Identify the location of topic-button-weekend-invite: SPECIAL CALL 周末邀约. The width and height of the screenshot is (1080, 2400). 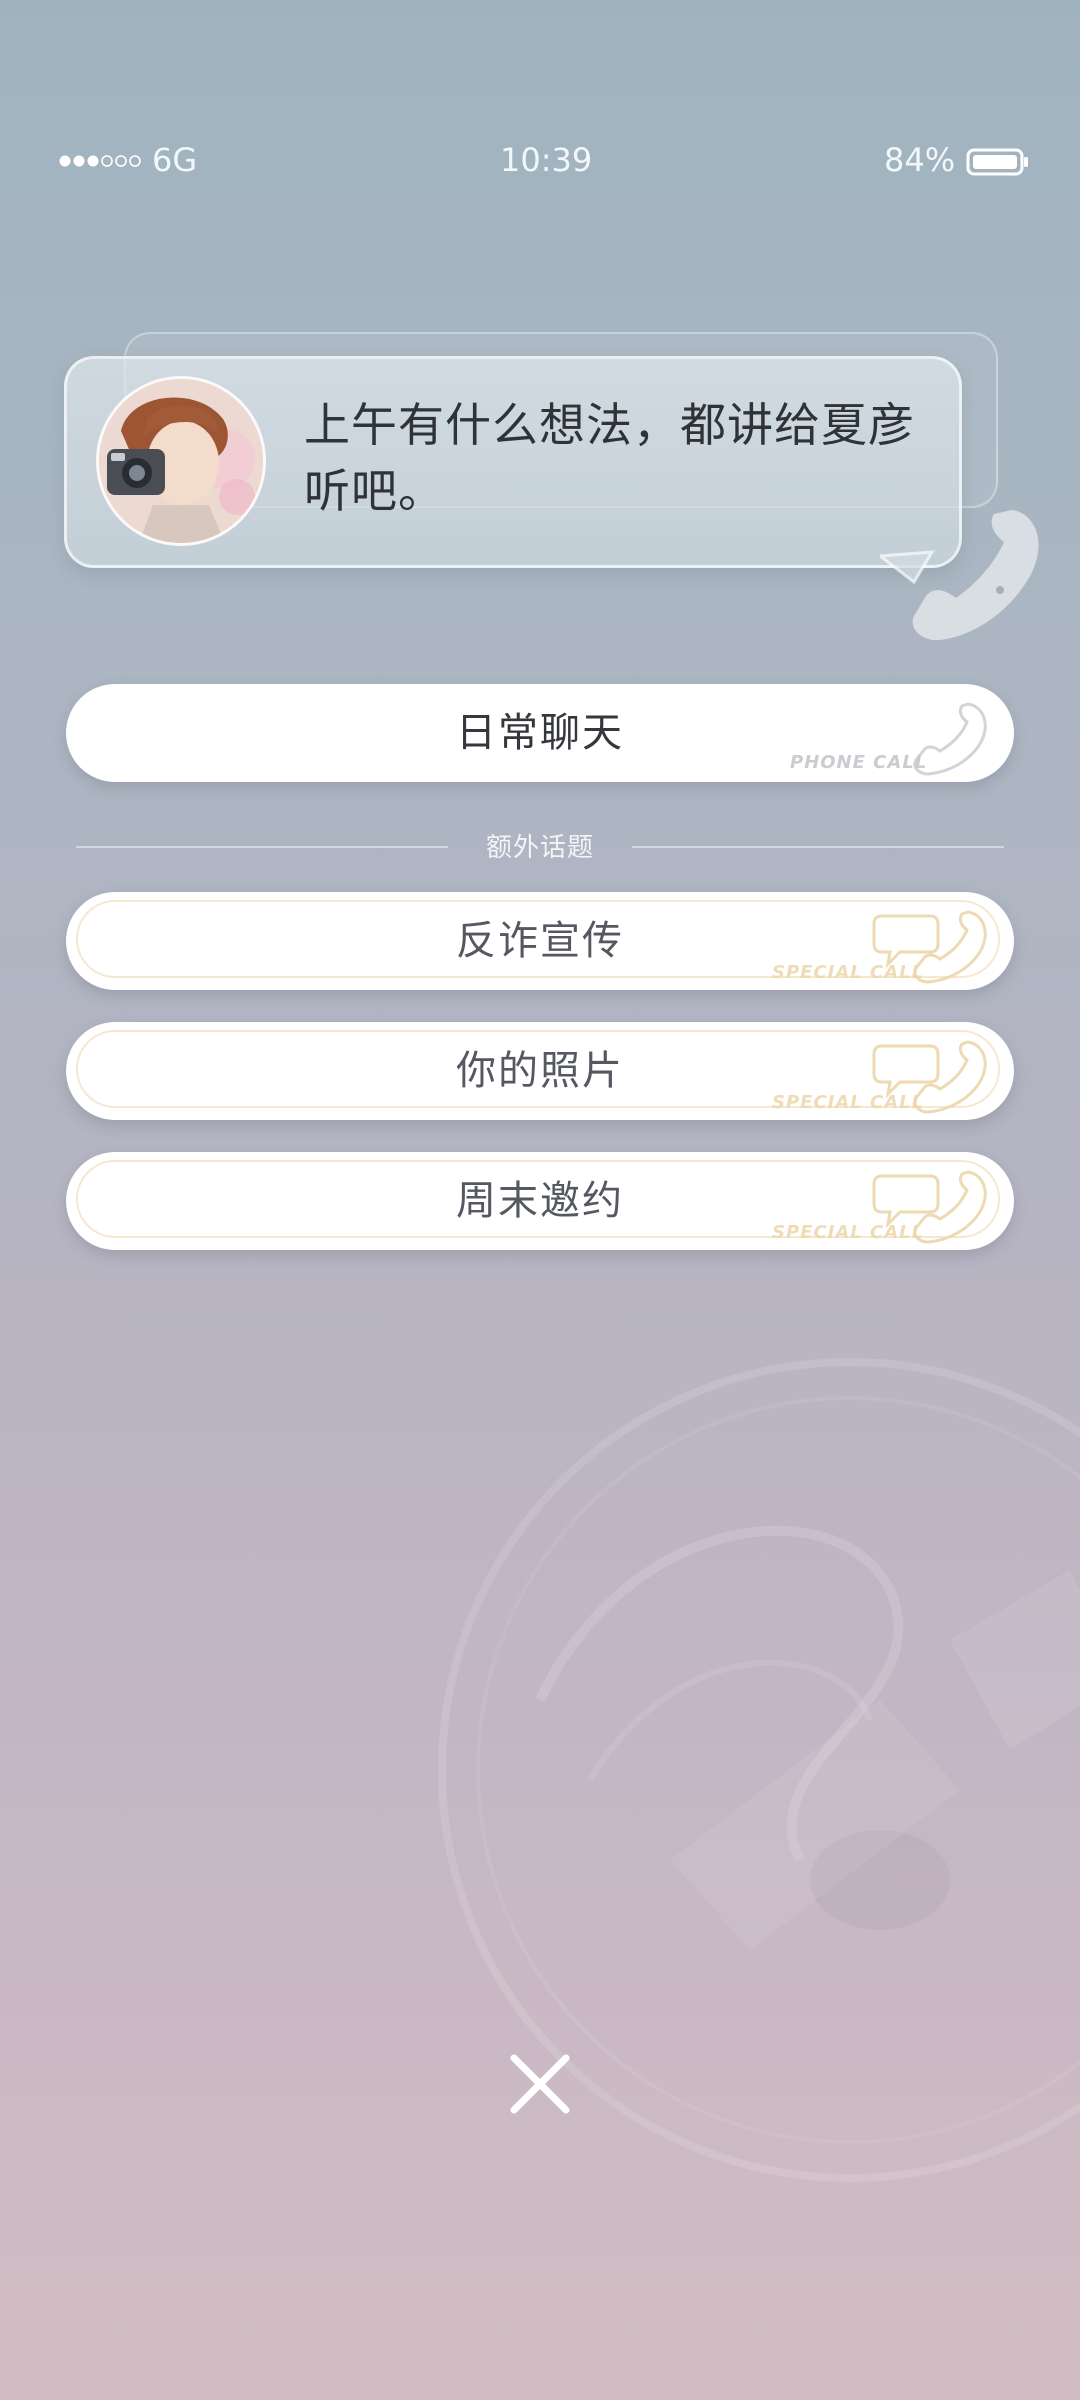
(540, 1201).